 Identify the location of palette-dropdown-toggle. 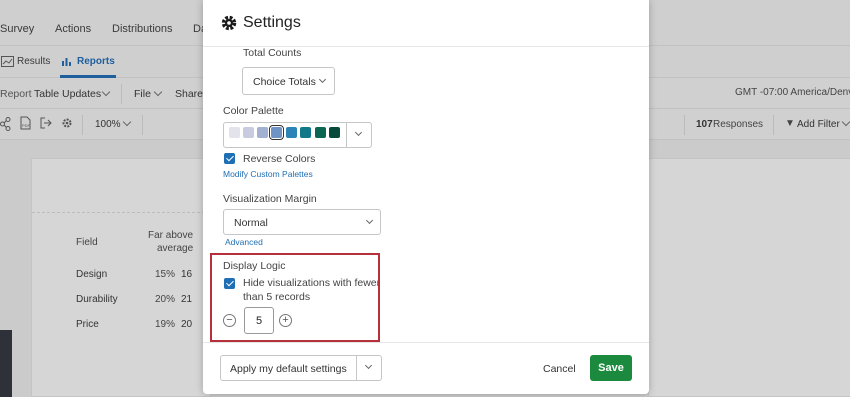
(359, 135).